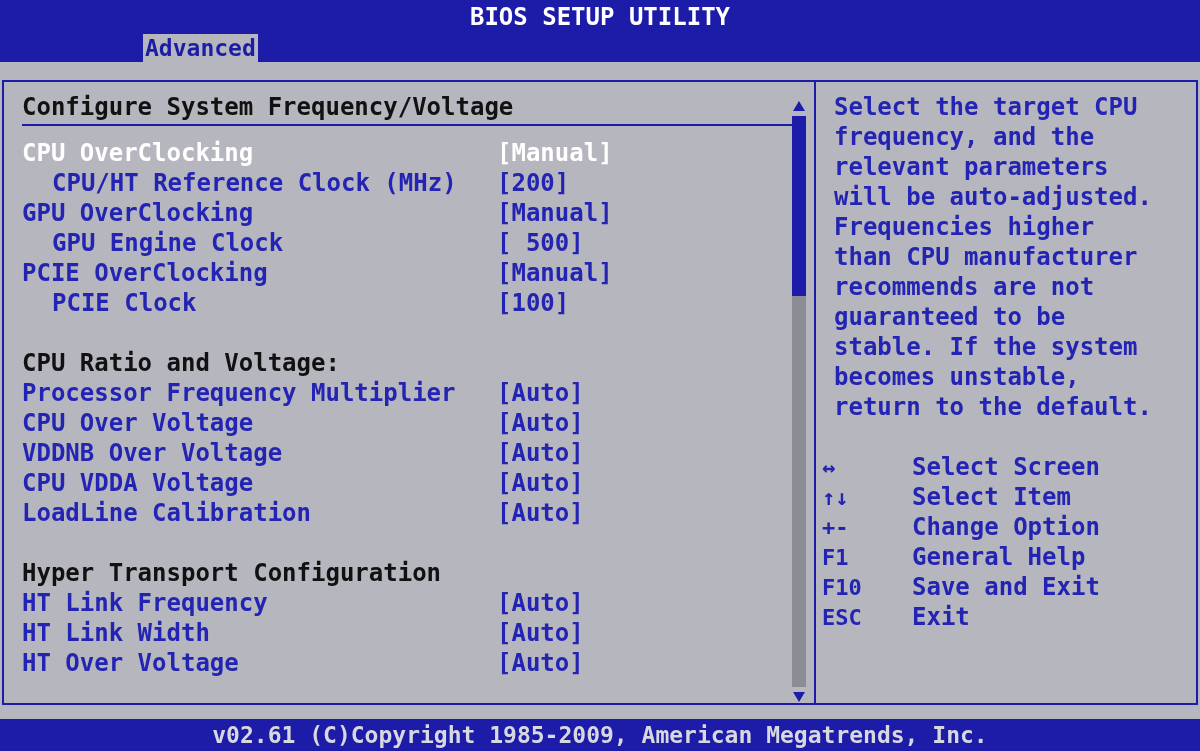  I want to click on setting-label: PCIE OverClocking, so click(259, 273).